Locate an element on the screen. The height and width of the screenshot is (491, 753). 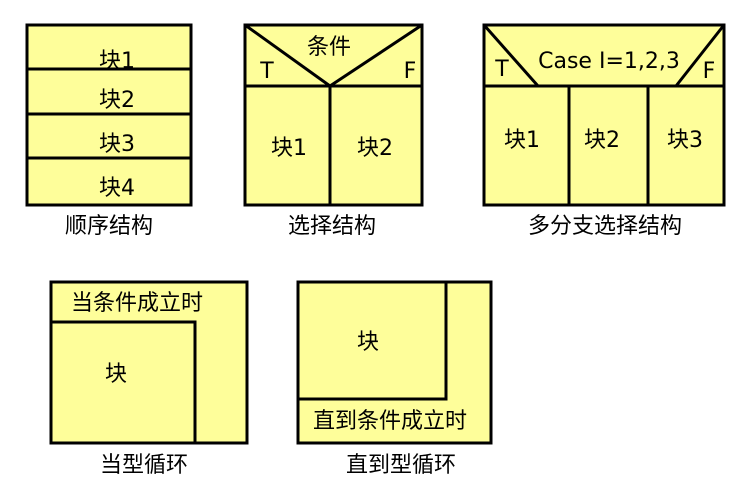
selection-false-label: F is located at coordinates (410, 71).